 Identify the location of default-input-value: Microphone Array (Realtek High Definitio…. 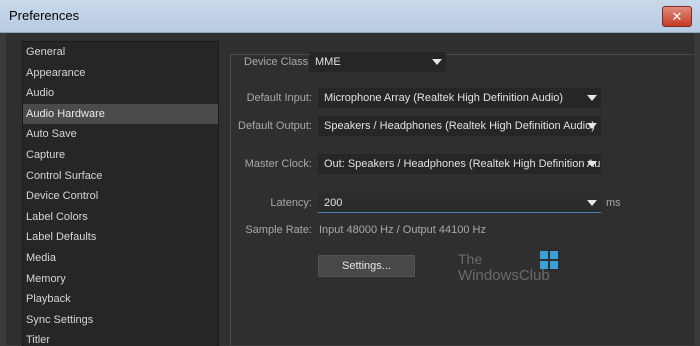
(444, 98).